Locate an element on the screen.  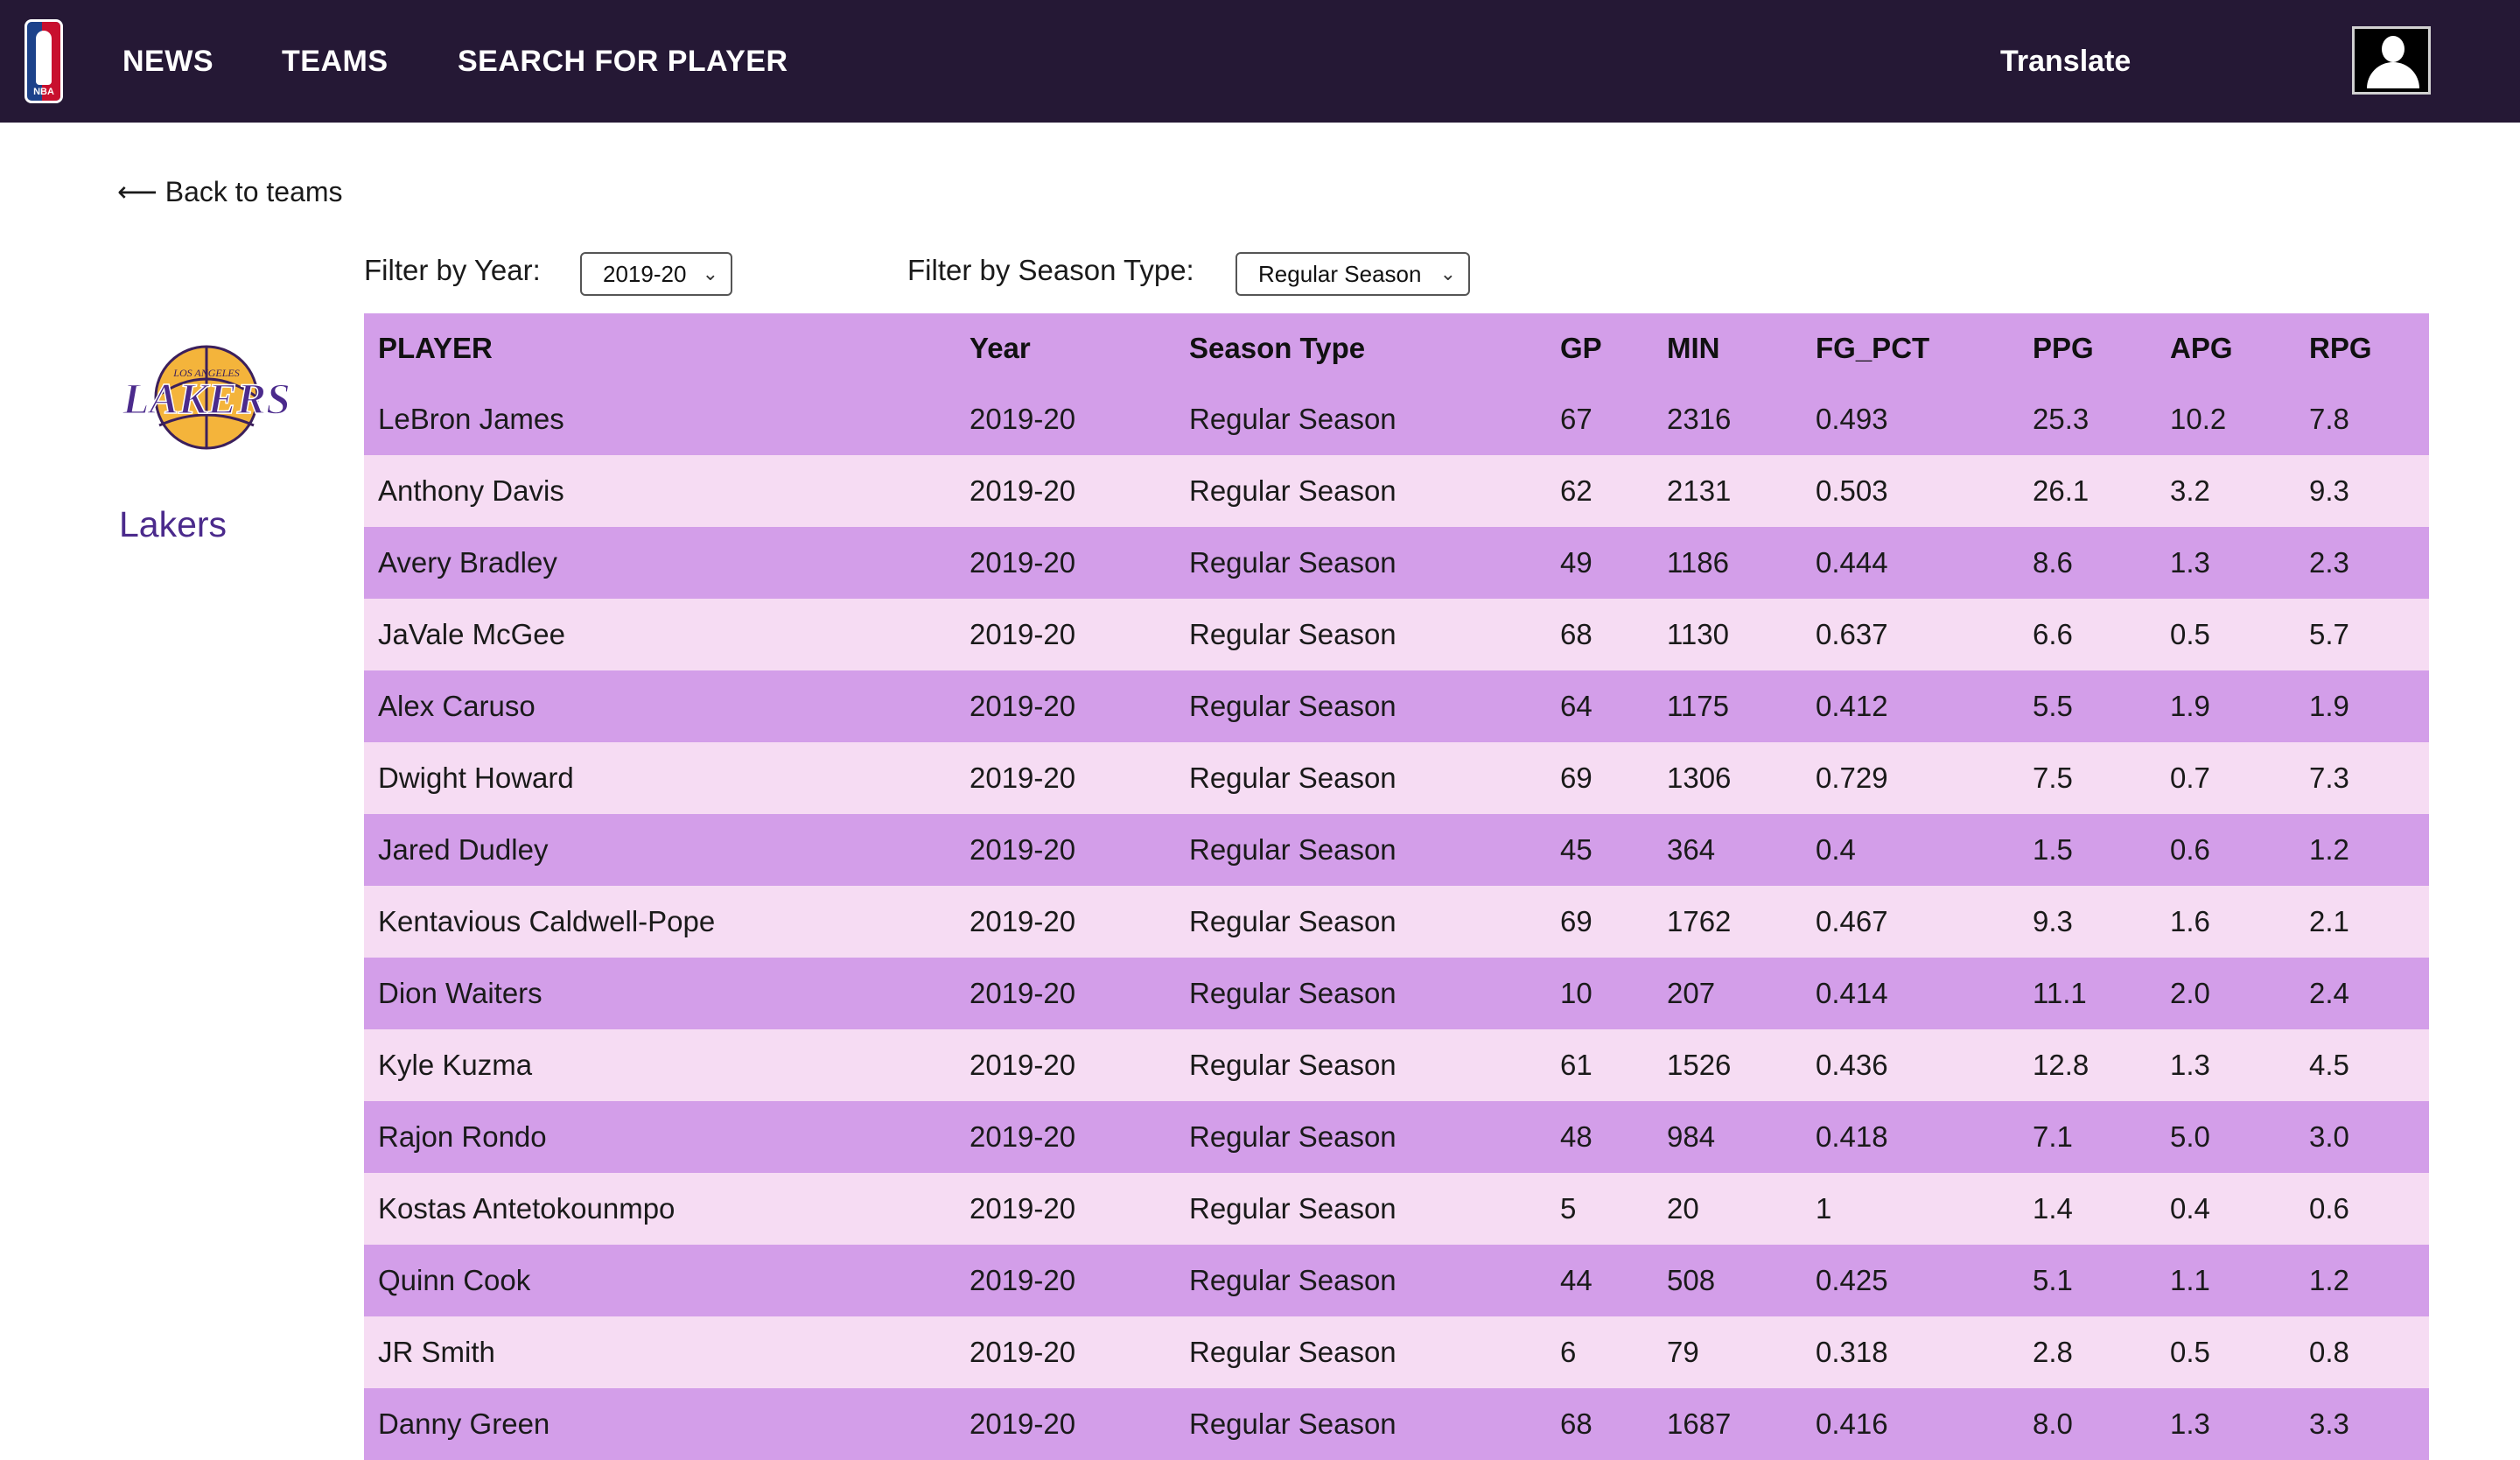
table-cell-ppg: 5.1 is located at coordinates (2053, 1280).